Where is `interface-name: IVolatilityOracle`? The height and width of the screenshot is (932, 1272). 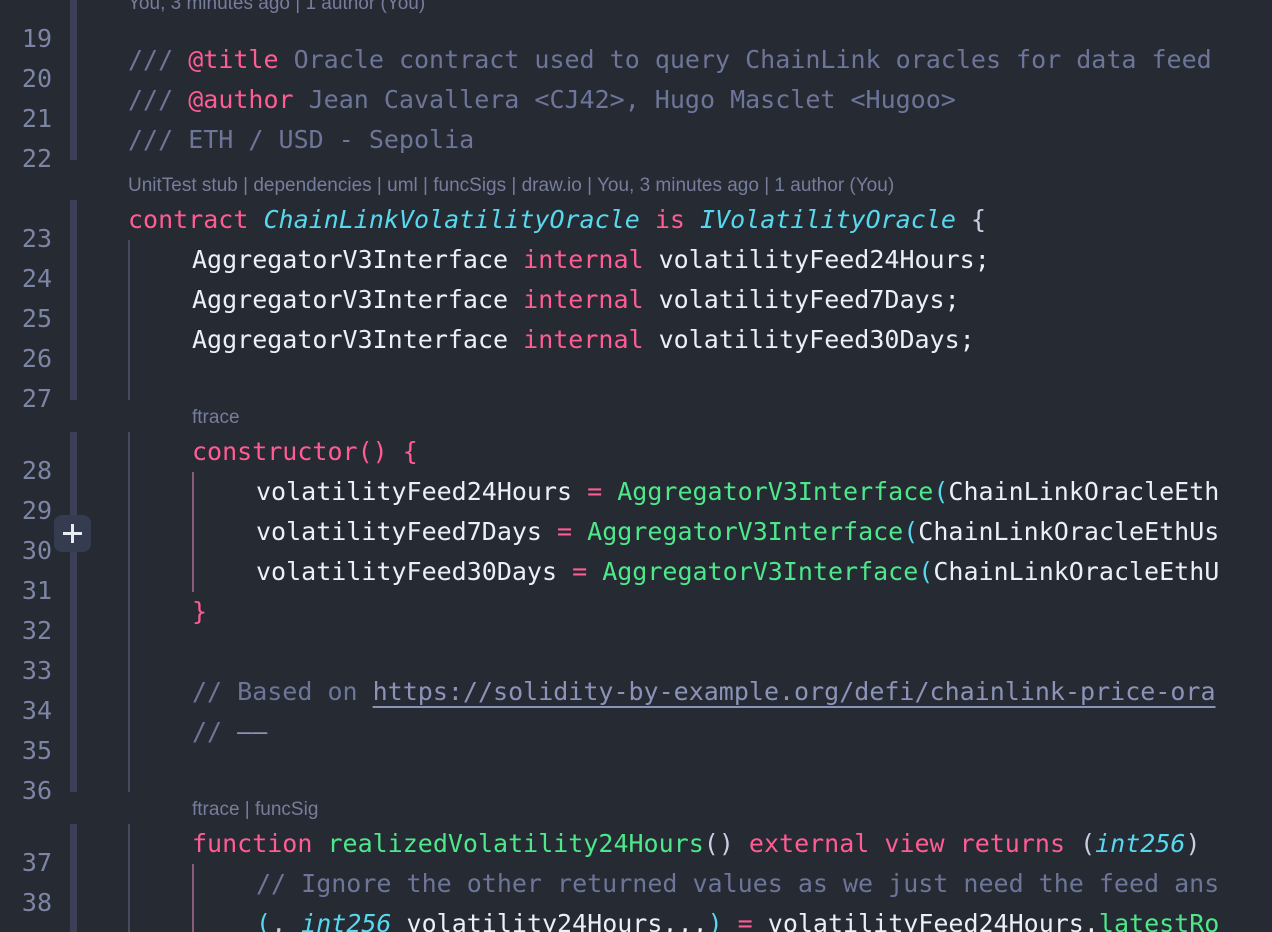 interface-name: IVolatilityOracle is located at coordinates (828, 219).